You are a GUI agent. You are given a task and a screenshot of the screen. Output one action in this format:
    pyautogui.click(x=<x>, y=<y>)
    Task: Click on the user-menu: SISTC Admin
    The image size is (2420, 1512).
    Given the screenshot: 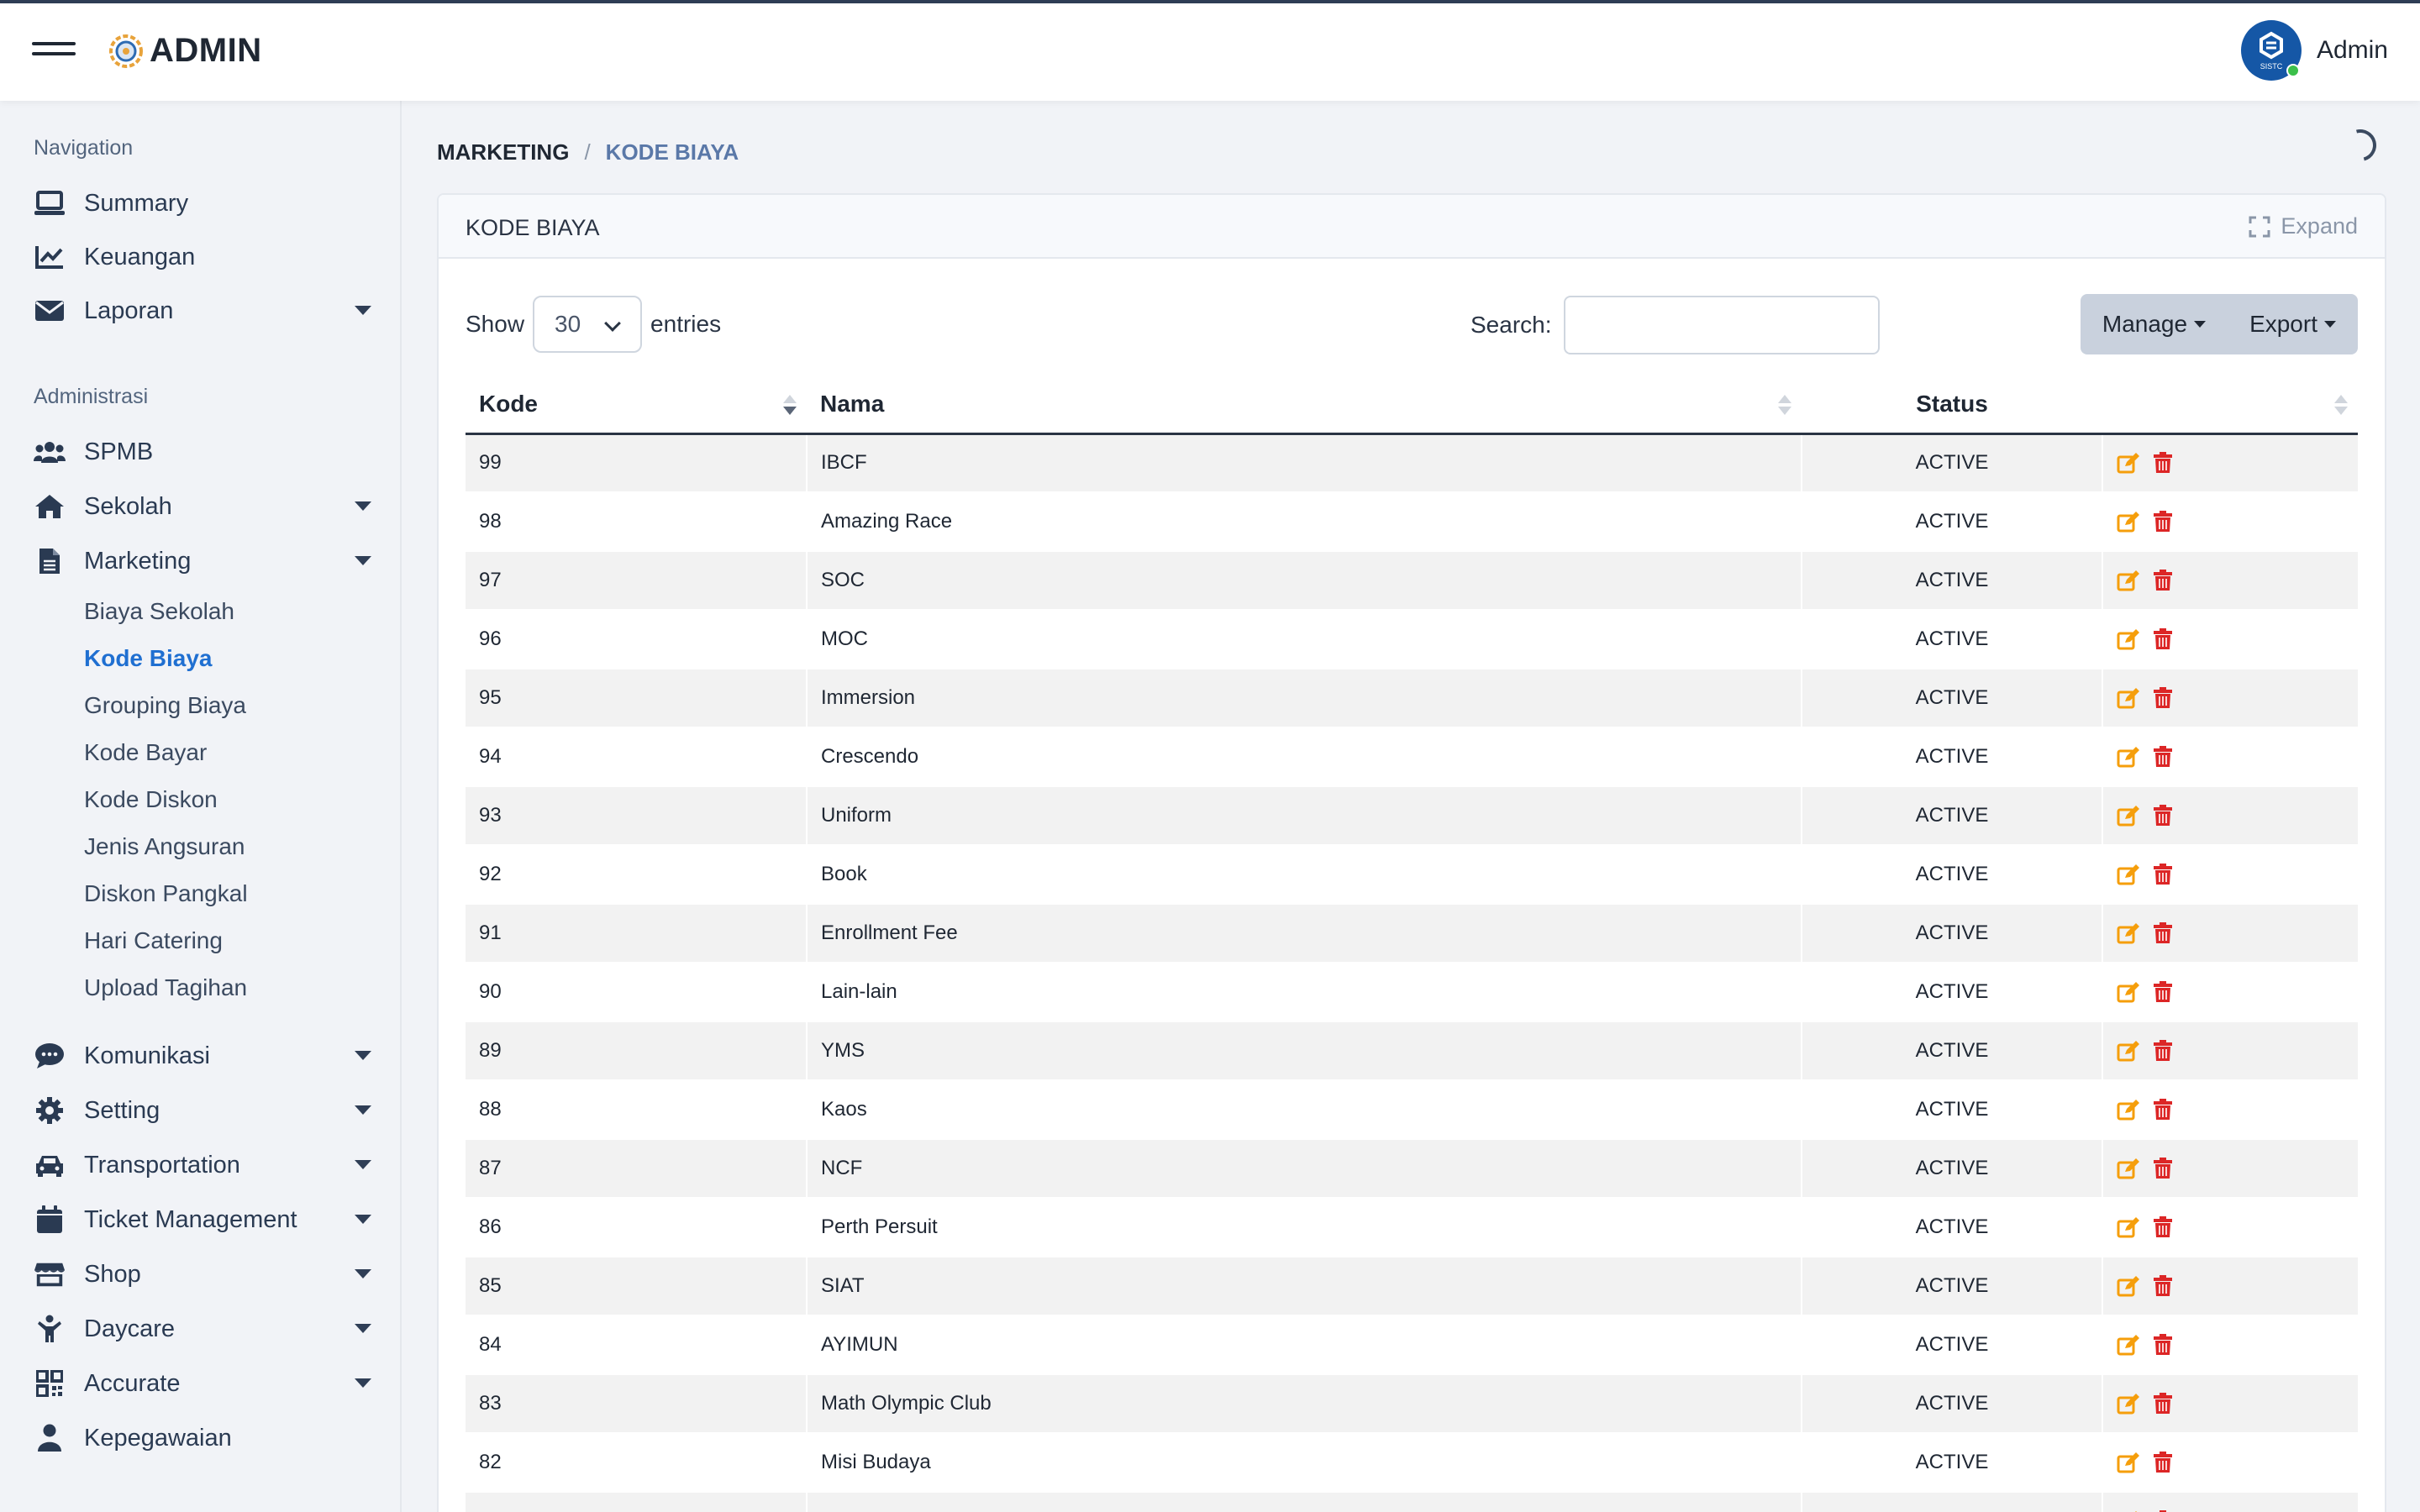 What is the action you would take?
    pyautogui.click(x=2314, y=50)
    